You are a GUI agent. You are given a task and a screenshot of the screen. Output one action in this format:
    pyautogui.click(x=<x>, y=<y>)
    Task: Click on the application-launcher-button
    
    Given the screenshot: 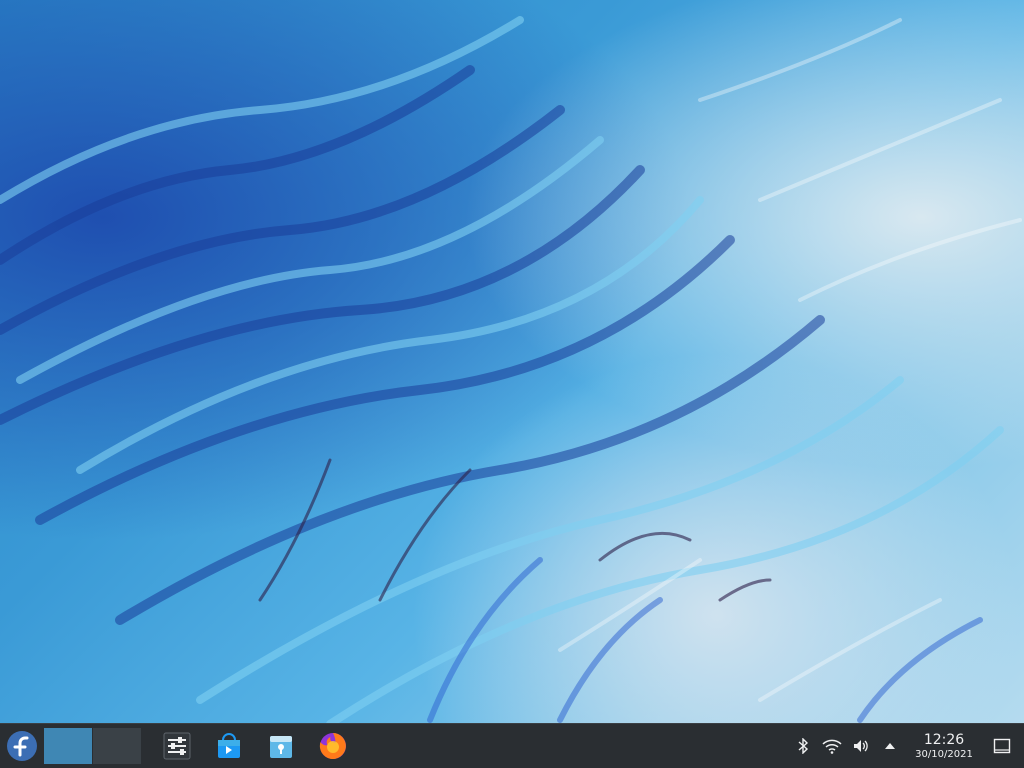 What is the action you would take?
    pyautogui.click(x=22, y=746)
    